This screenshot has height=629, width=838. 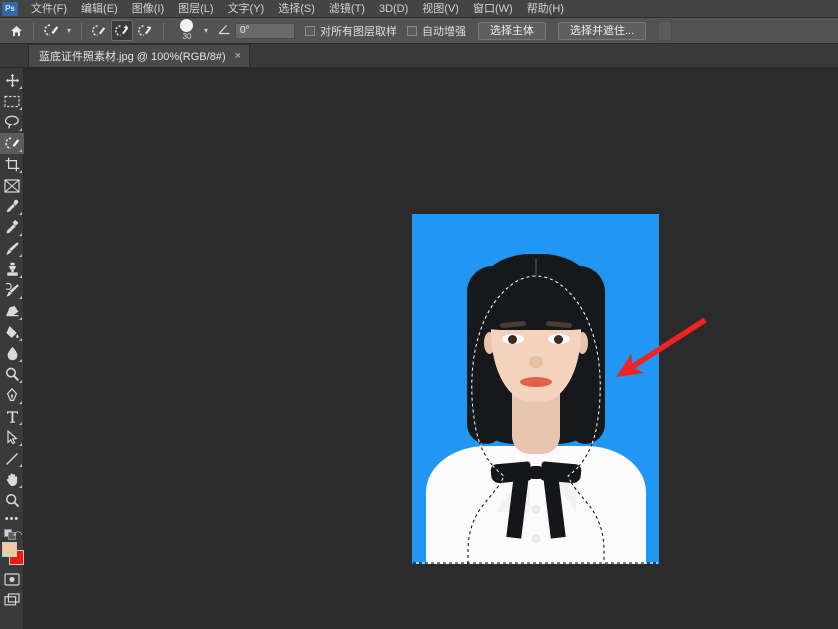 I want to click on menu-layer: 图层(L), so click(x=195, y=9).